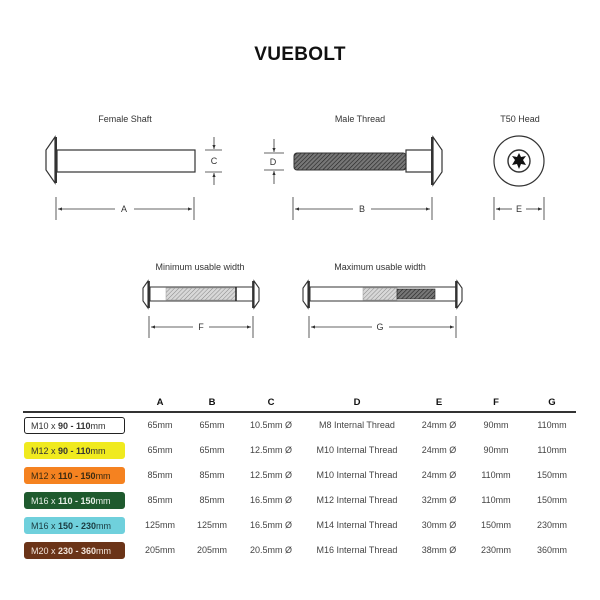 This screenshot has width=600, height=600. I want to click on dim-label-c: C, so click(214, 161).